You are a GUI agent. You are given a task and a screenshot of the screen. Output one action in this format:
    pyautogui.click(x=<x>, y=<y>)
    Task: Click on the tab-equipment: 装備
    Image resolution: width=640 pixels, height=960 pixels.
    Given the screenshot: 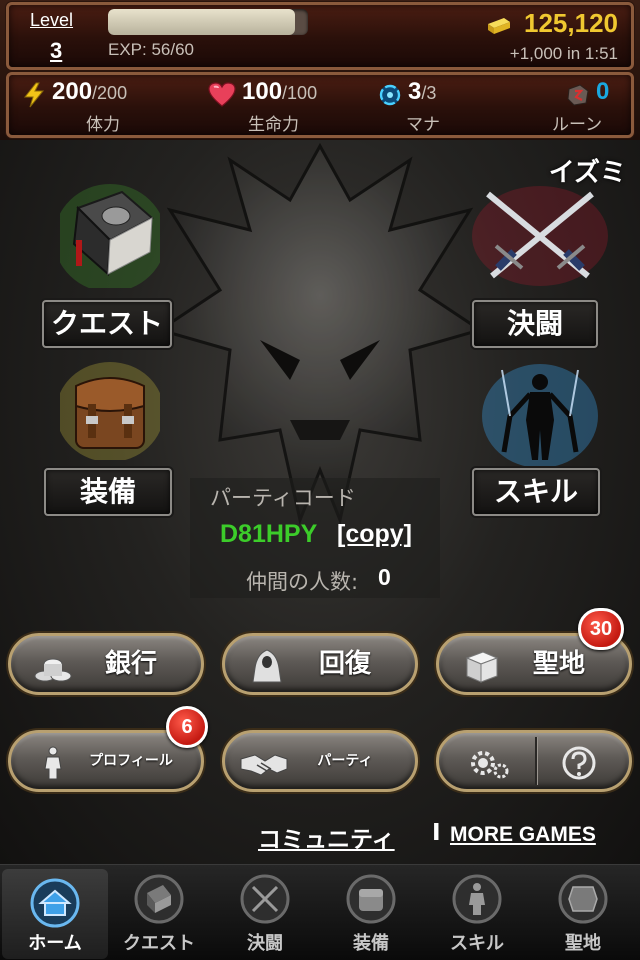 What is the action you would take?
    pyautogui.click(x=371, y=912)
    